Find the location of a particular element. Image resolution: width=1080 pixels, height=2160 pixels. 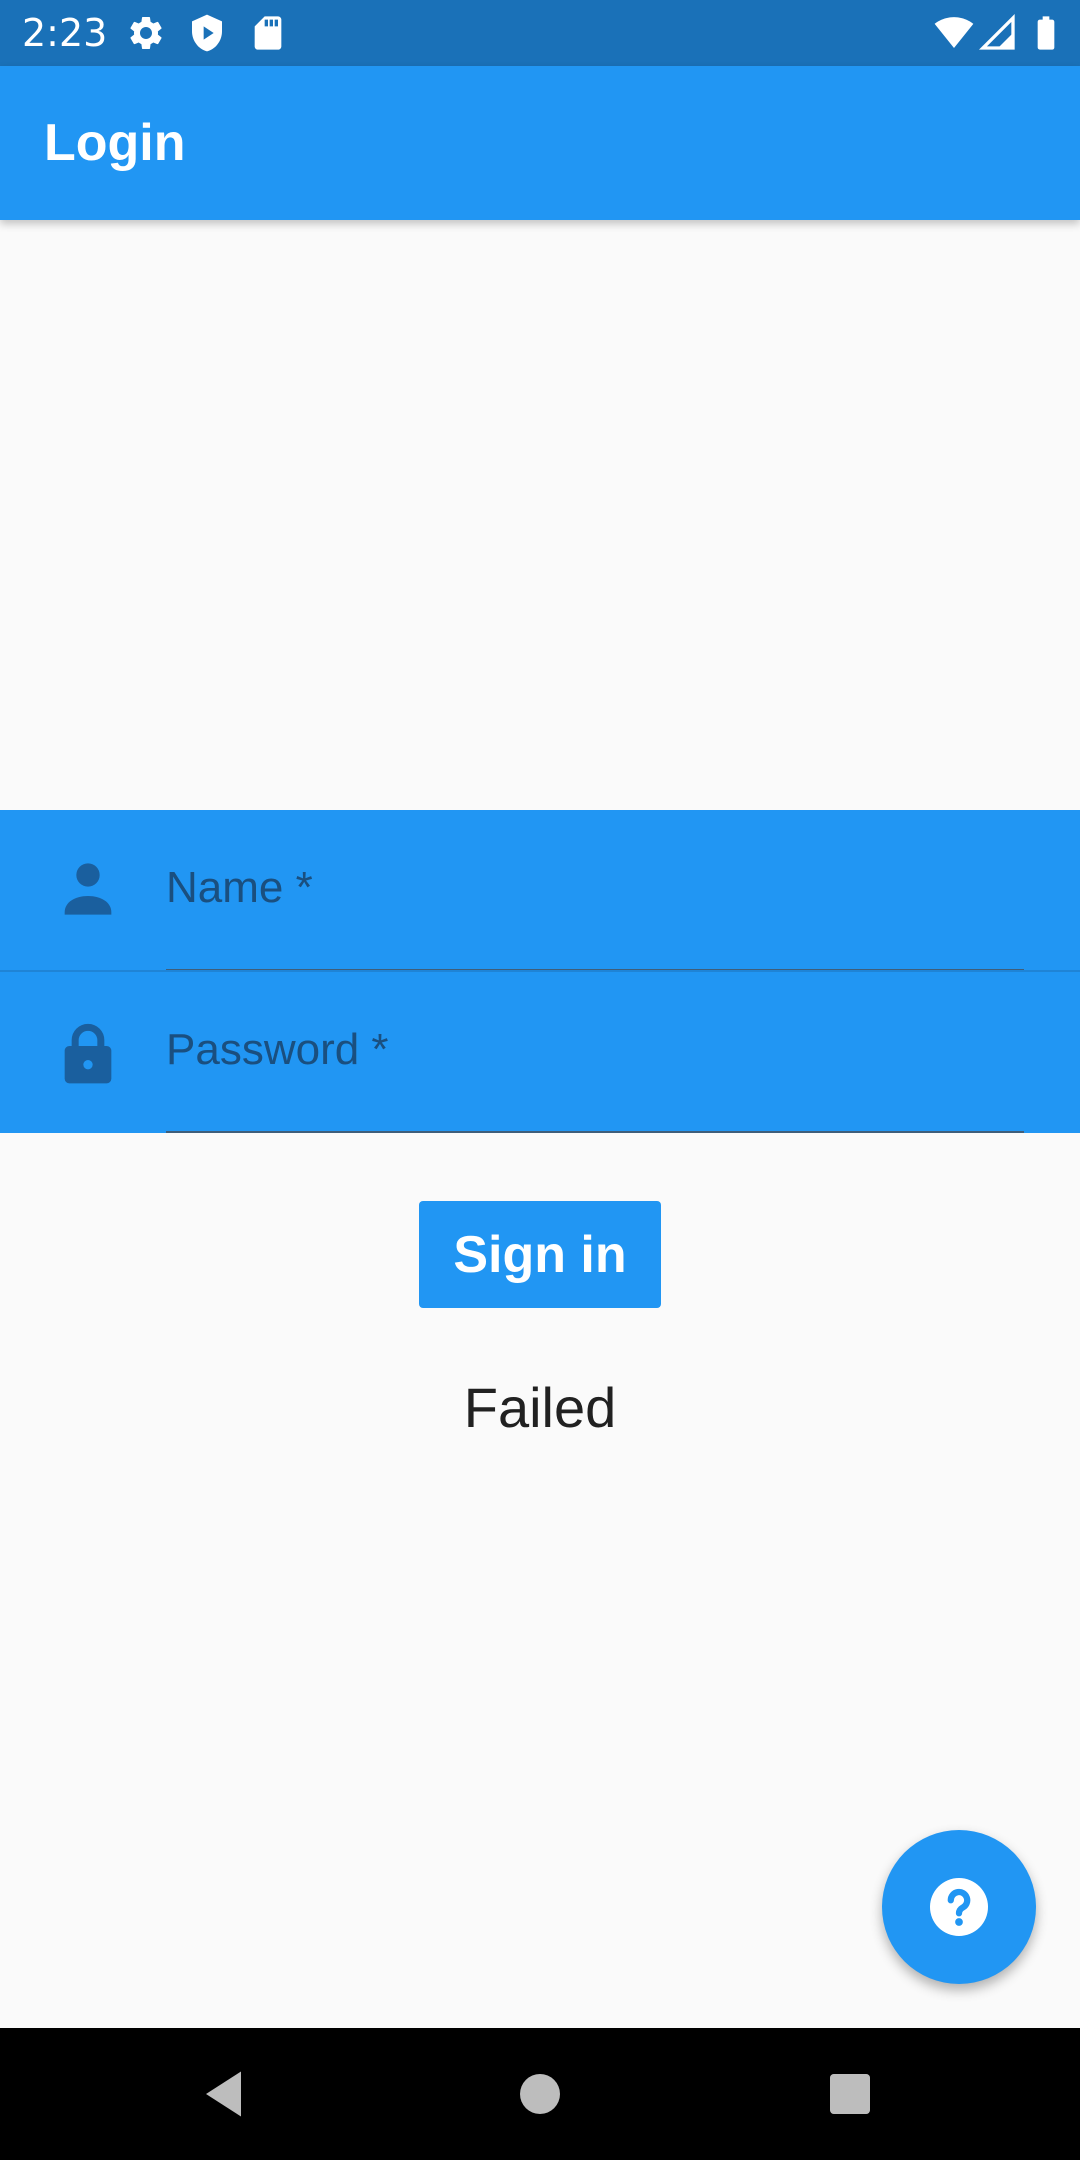

status-message: Failed is located at coordinates (540, 1407).